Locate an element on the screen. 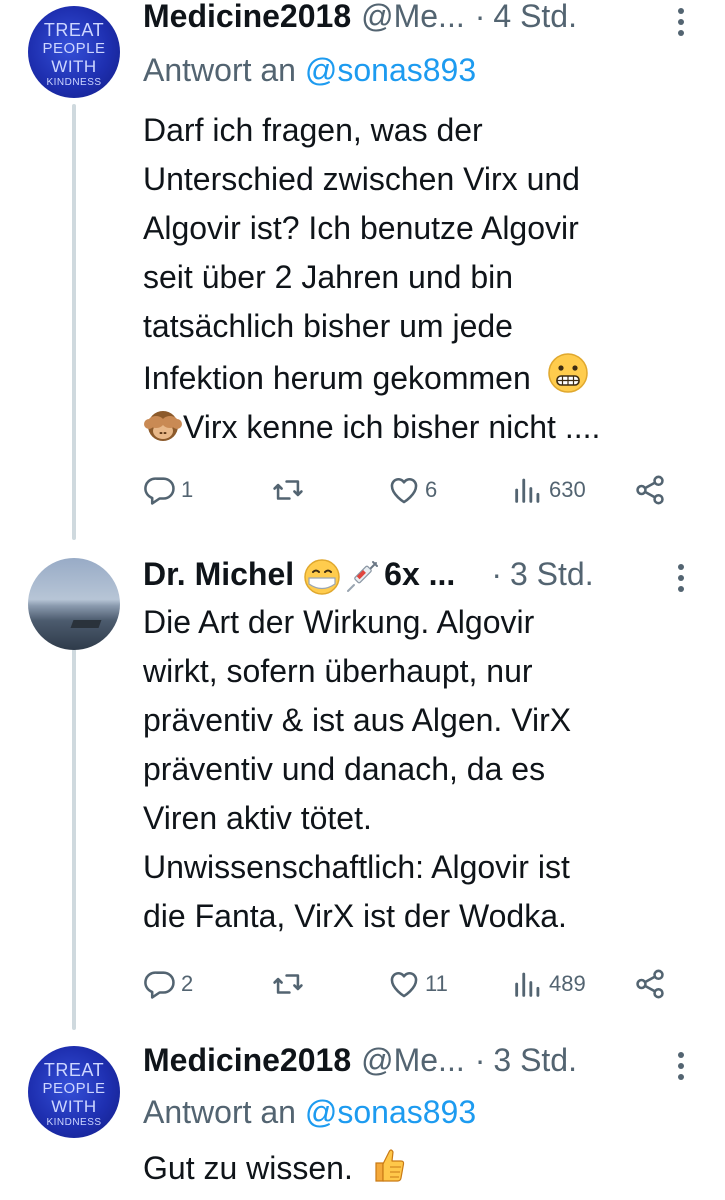  syringe-icon is located at coordinates (363, 576).